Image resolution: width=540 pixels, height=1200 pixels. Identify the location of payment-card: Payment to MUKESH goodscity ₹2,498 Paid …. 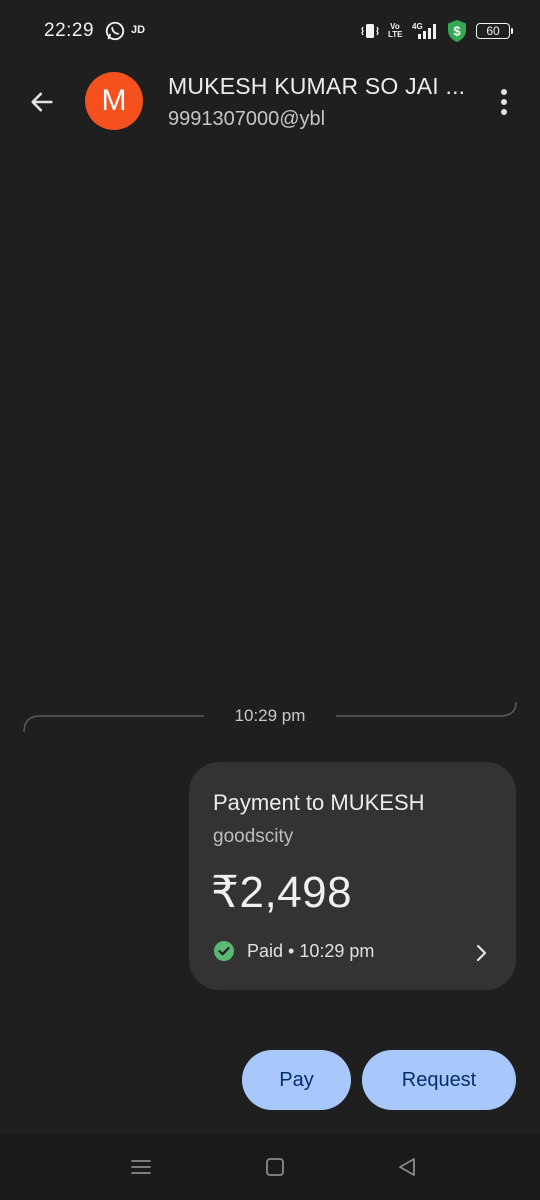
(352, 876).